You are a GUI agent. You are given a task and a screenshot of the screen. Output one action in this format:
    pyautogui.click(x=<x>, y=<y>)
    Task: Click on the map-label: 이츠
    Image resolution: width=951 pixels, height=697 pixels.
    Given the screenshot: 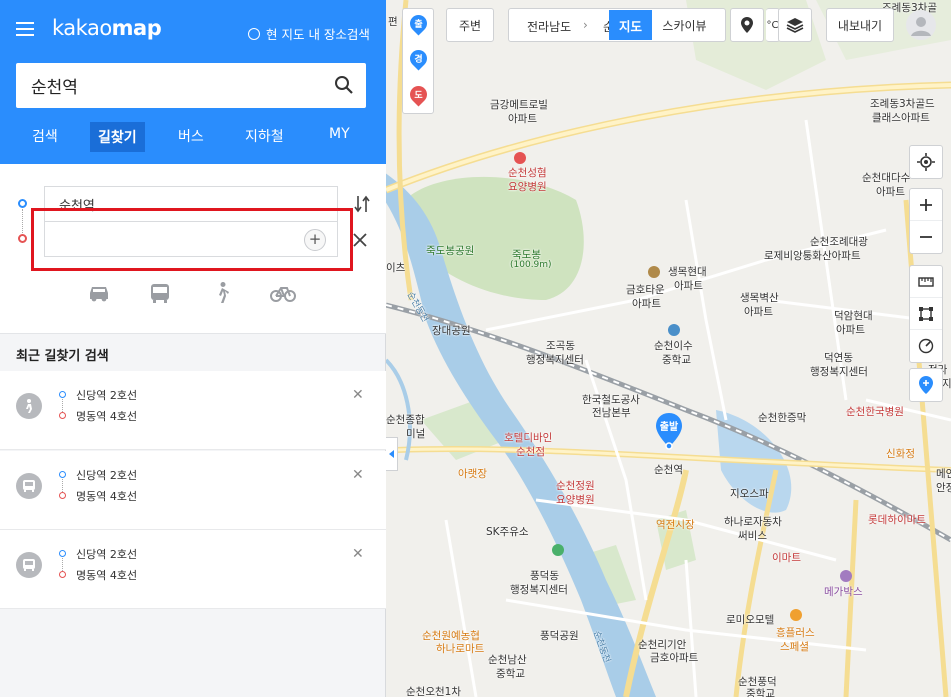 What is the action you would take?
    pyautogui.click(x=396, y=268)
    